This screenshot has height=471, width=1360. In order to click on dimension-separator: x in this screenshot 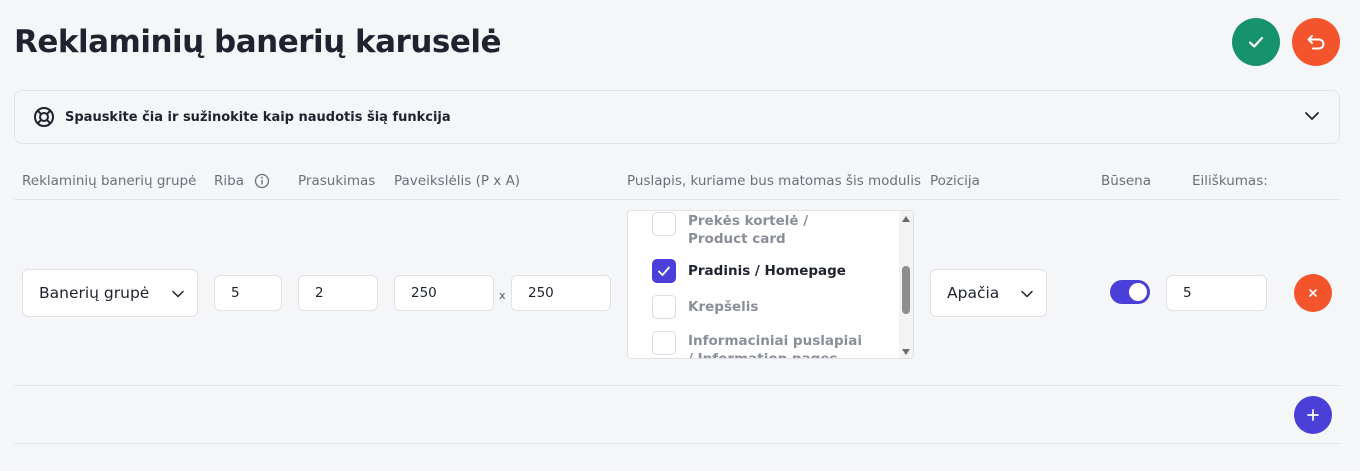, I will do `click(502, 295)`.